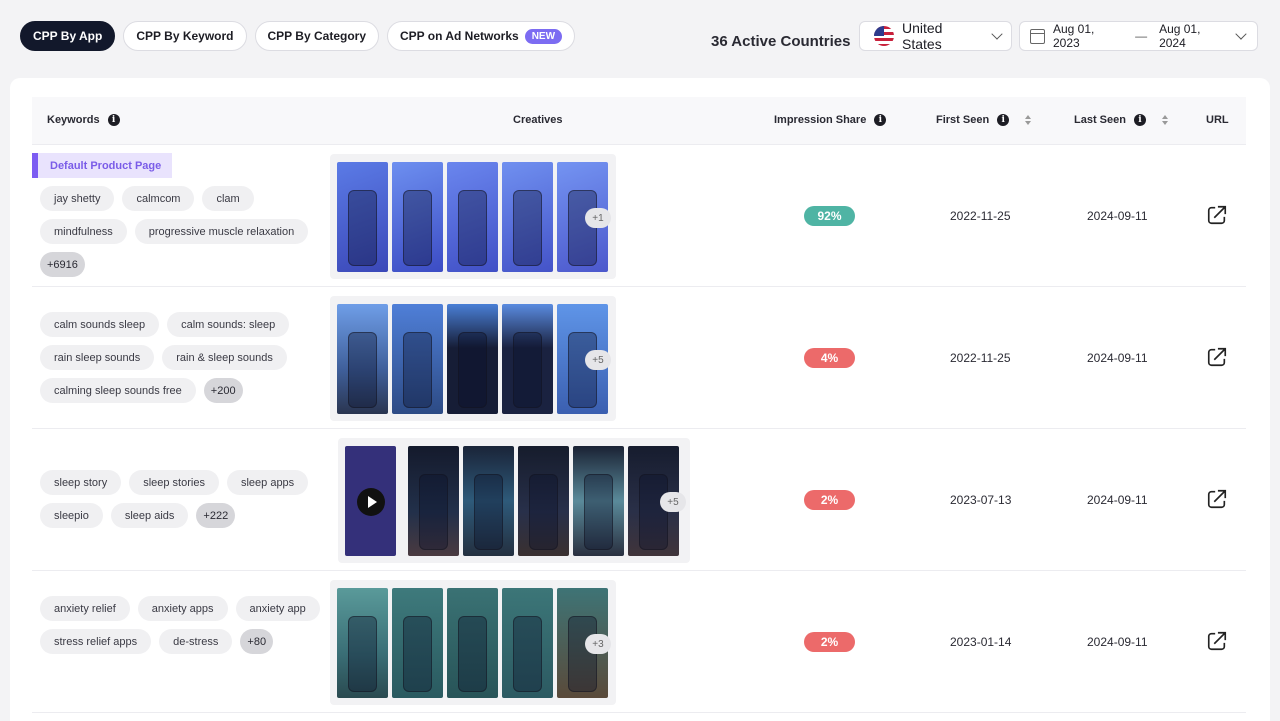  Describe the element at coordinates (1037, 36) in the screenshot. I see `calendar-icon` at that location.